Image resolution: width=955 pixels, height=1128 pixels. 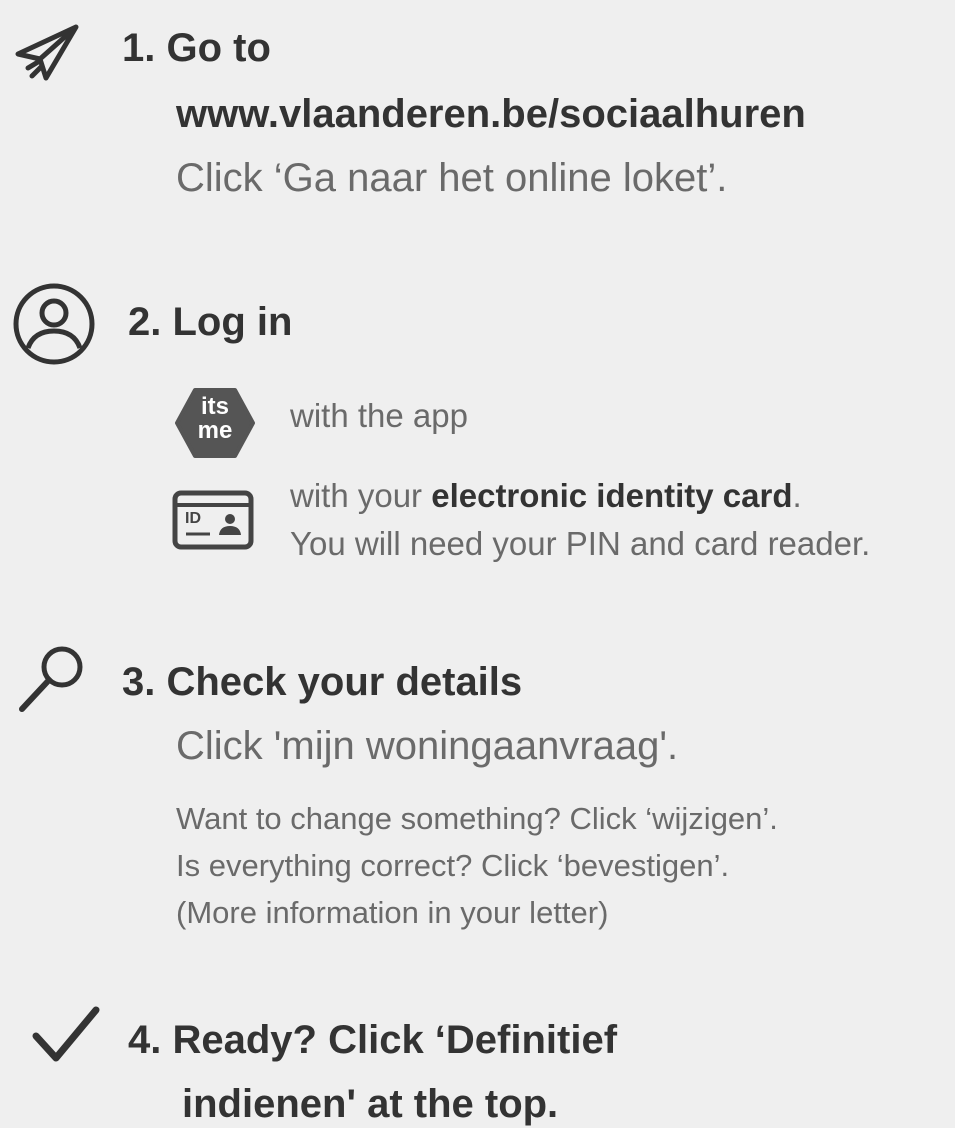 I want to click on user-circle-icon, so click(x=54, y=324).